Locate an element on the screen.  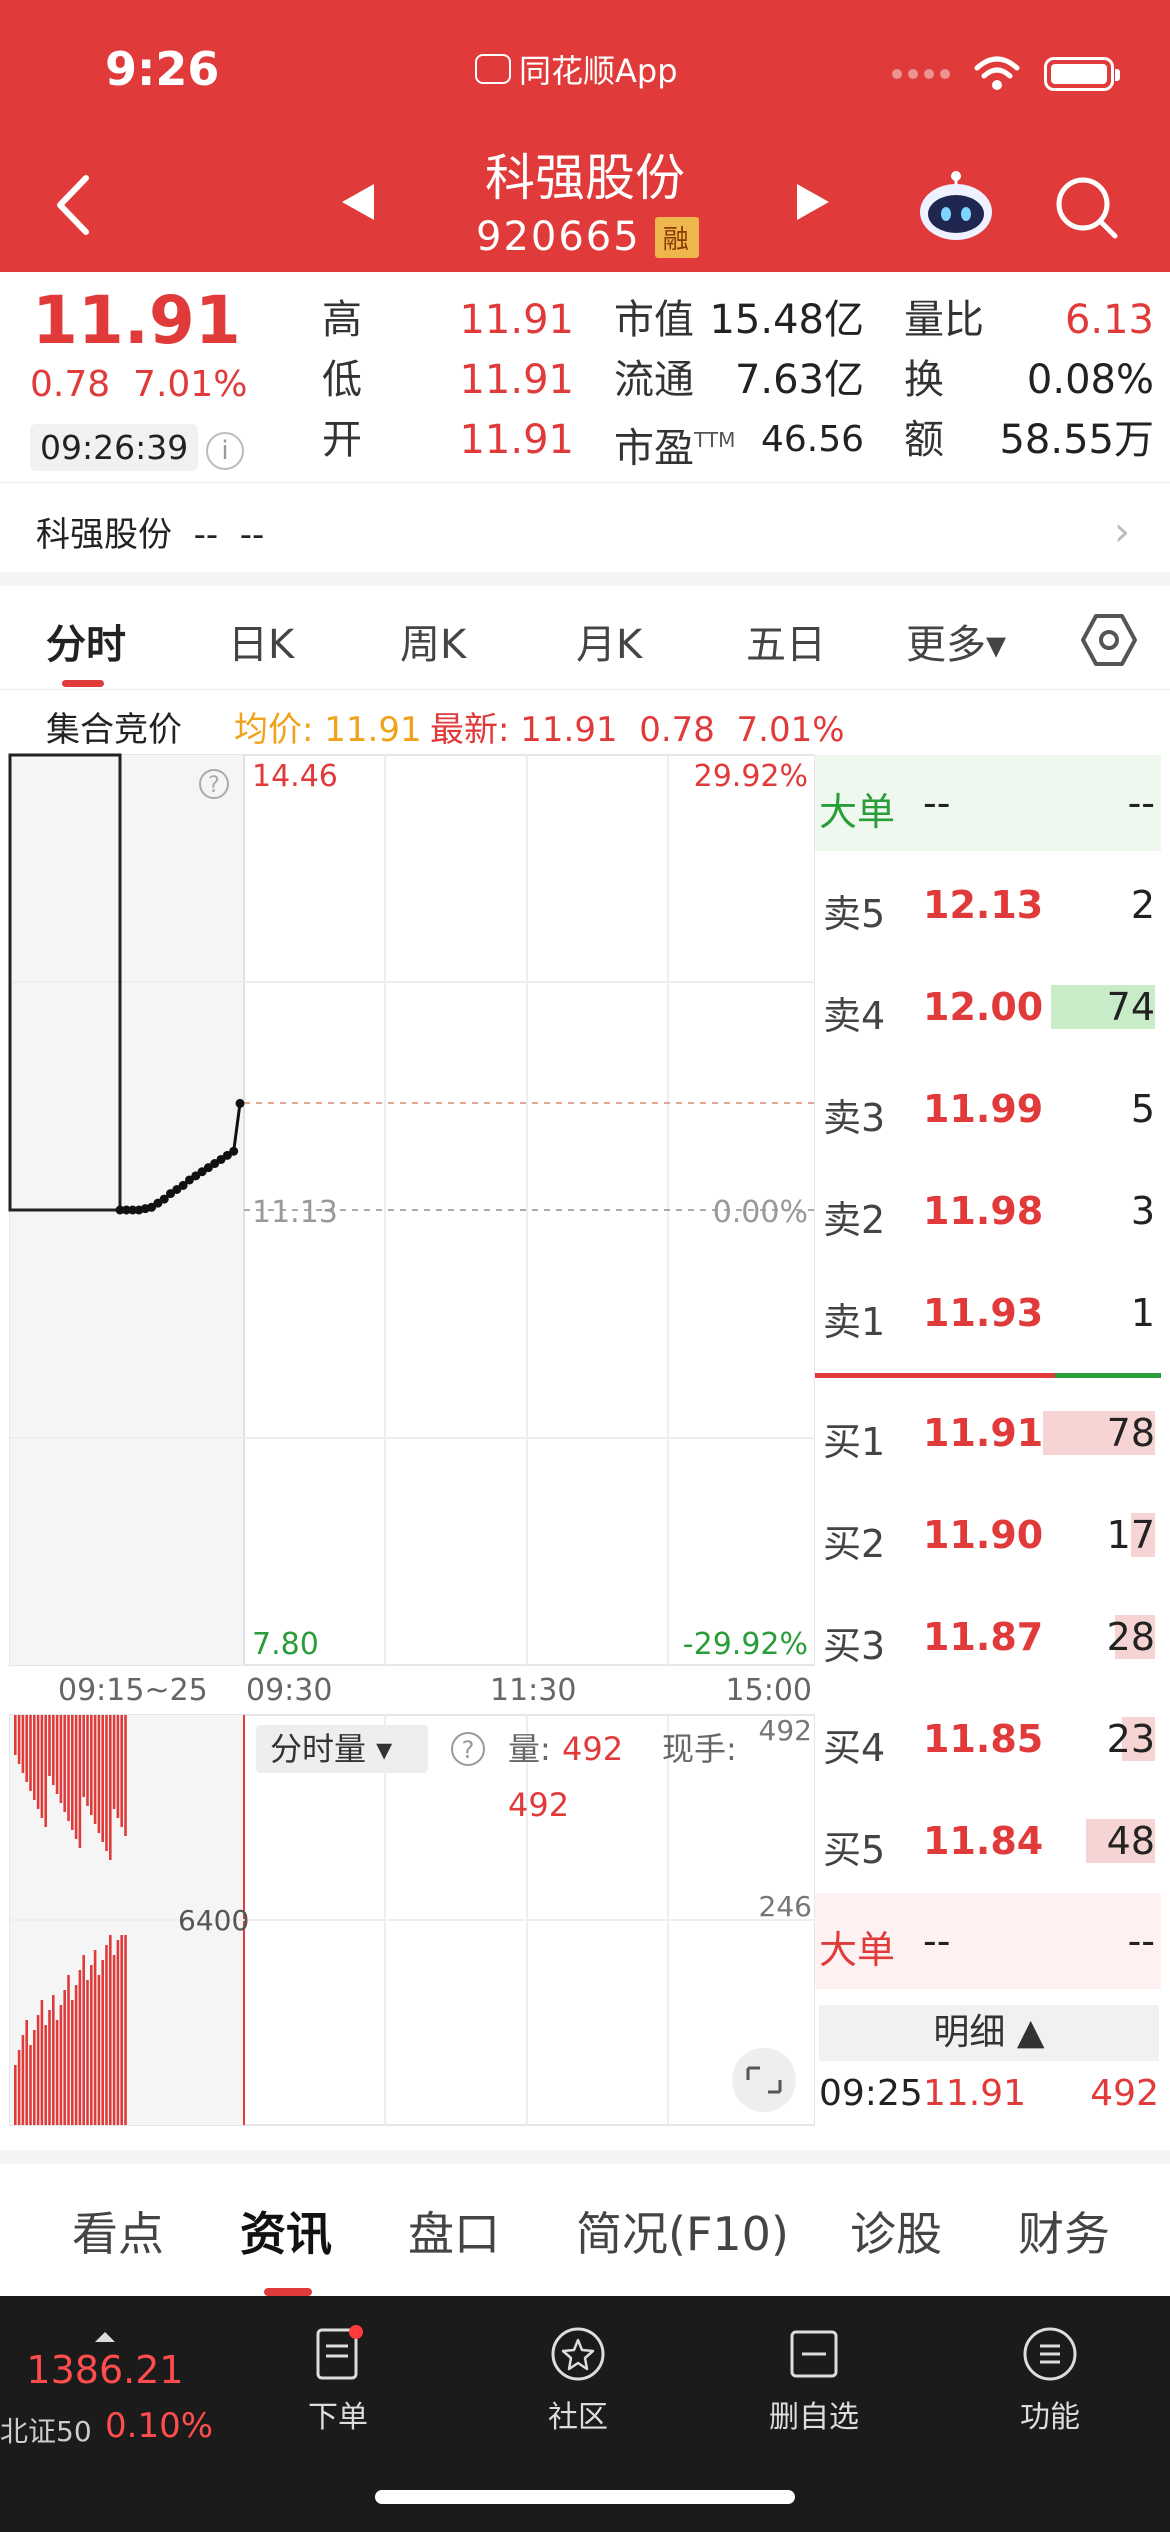
tab-monthly-k: 月K is located at coordinates (609, 641).